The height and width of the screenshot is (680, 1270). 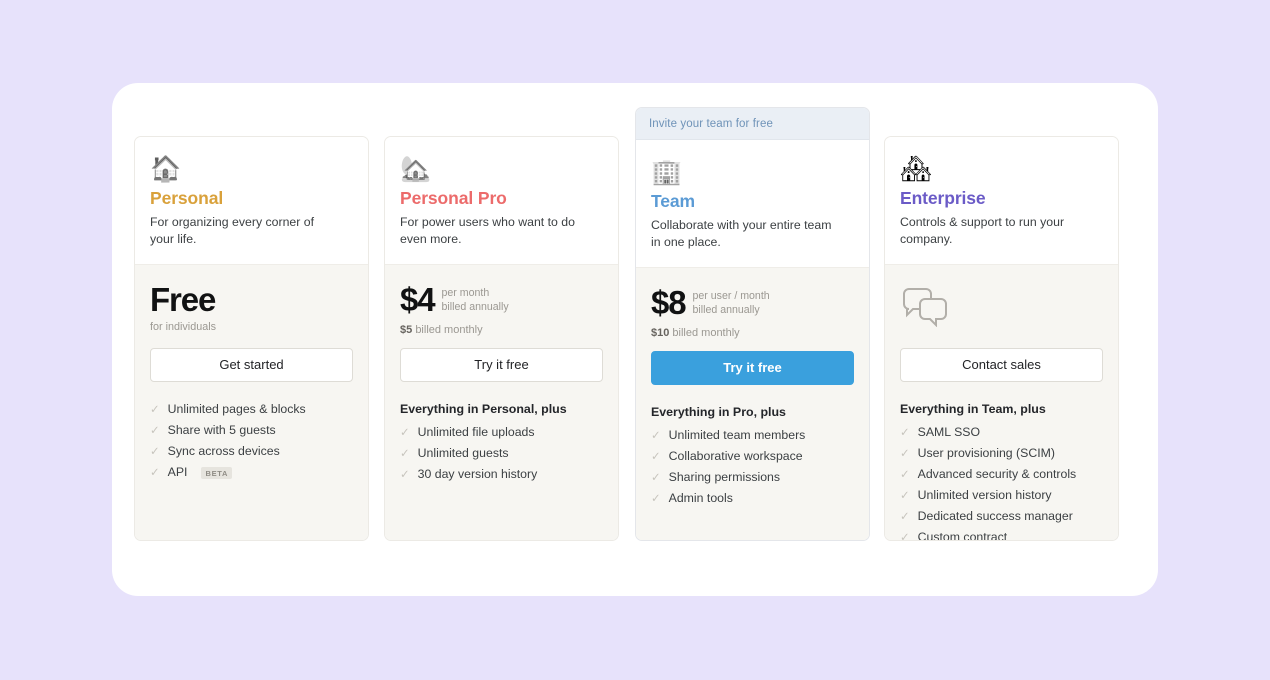 What do you see at coordinates (997, 474) in the screenshot?
I see `feature-label: Advanced security & controls` at bounding box center [997, 474].